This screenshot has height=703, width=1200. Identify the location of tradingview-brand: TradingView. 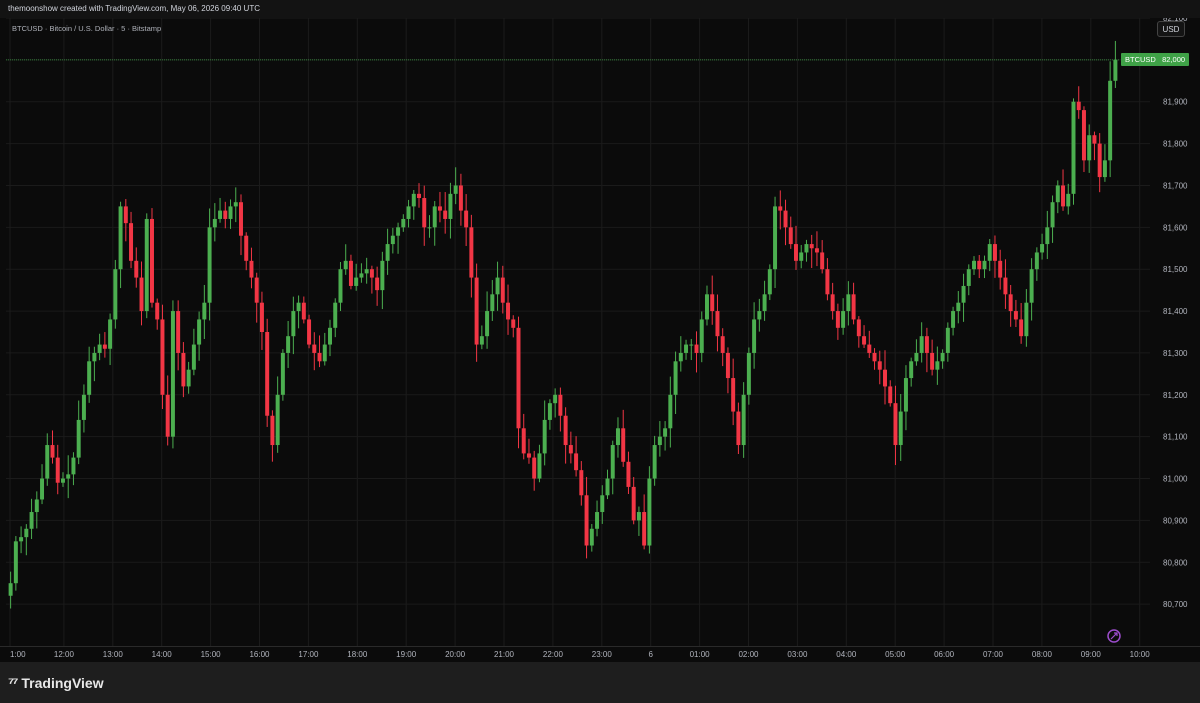
(62, 683).